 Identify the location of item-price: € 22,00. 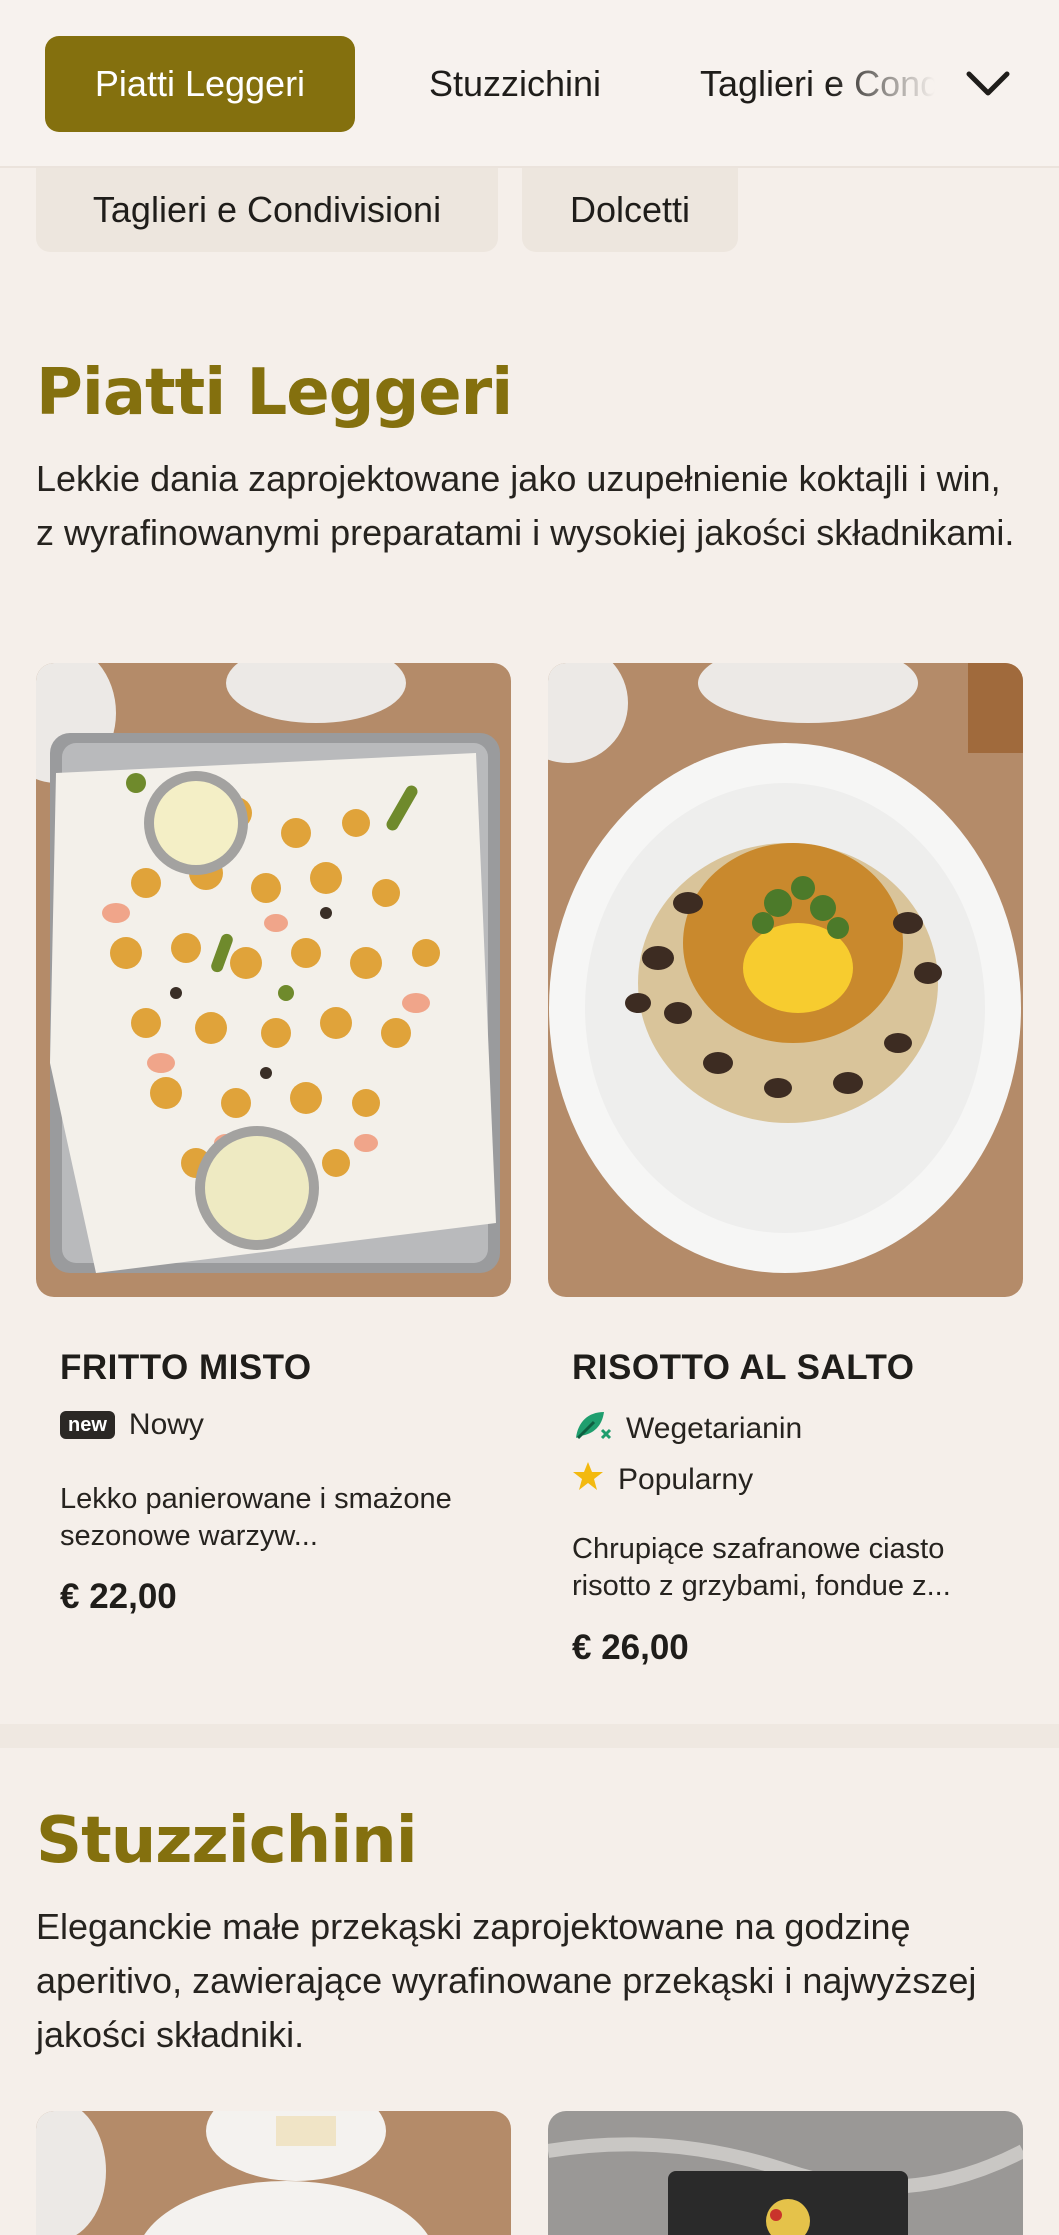
(118, 1596).